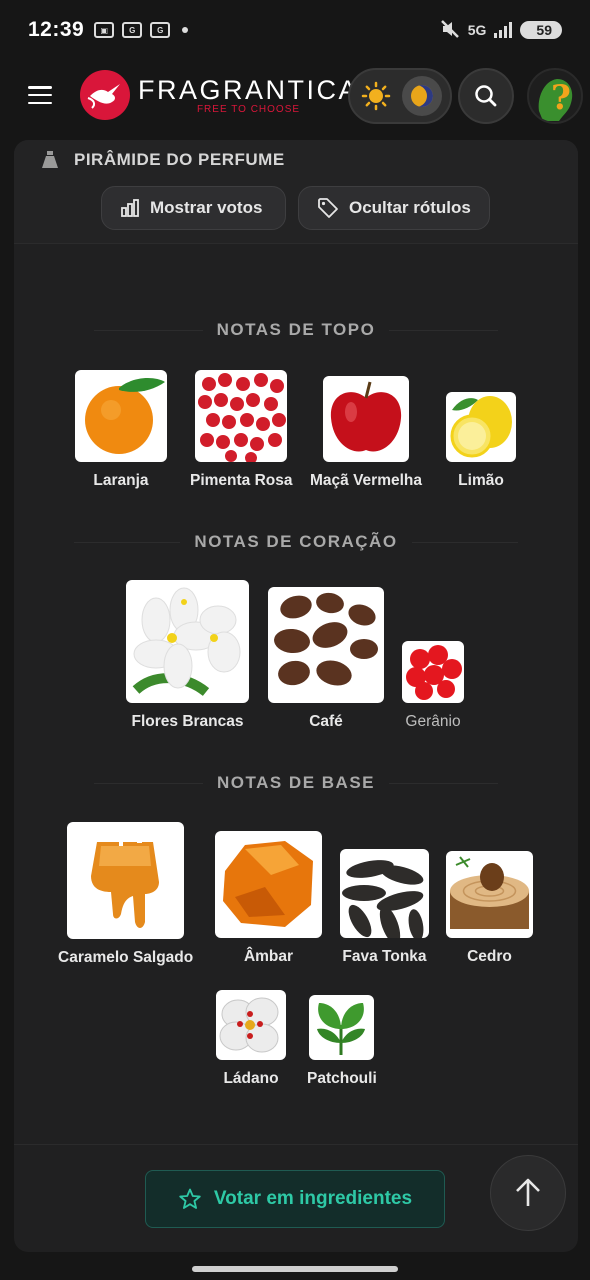 Image resolution: width=590 pixels, height=1280 pixels. What do you see at coordinates (366, 419) in the screenshot?
I see `red-apple-icon` at bounding box center [366, 419].